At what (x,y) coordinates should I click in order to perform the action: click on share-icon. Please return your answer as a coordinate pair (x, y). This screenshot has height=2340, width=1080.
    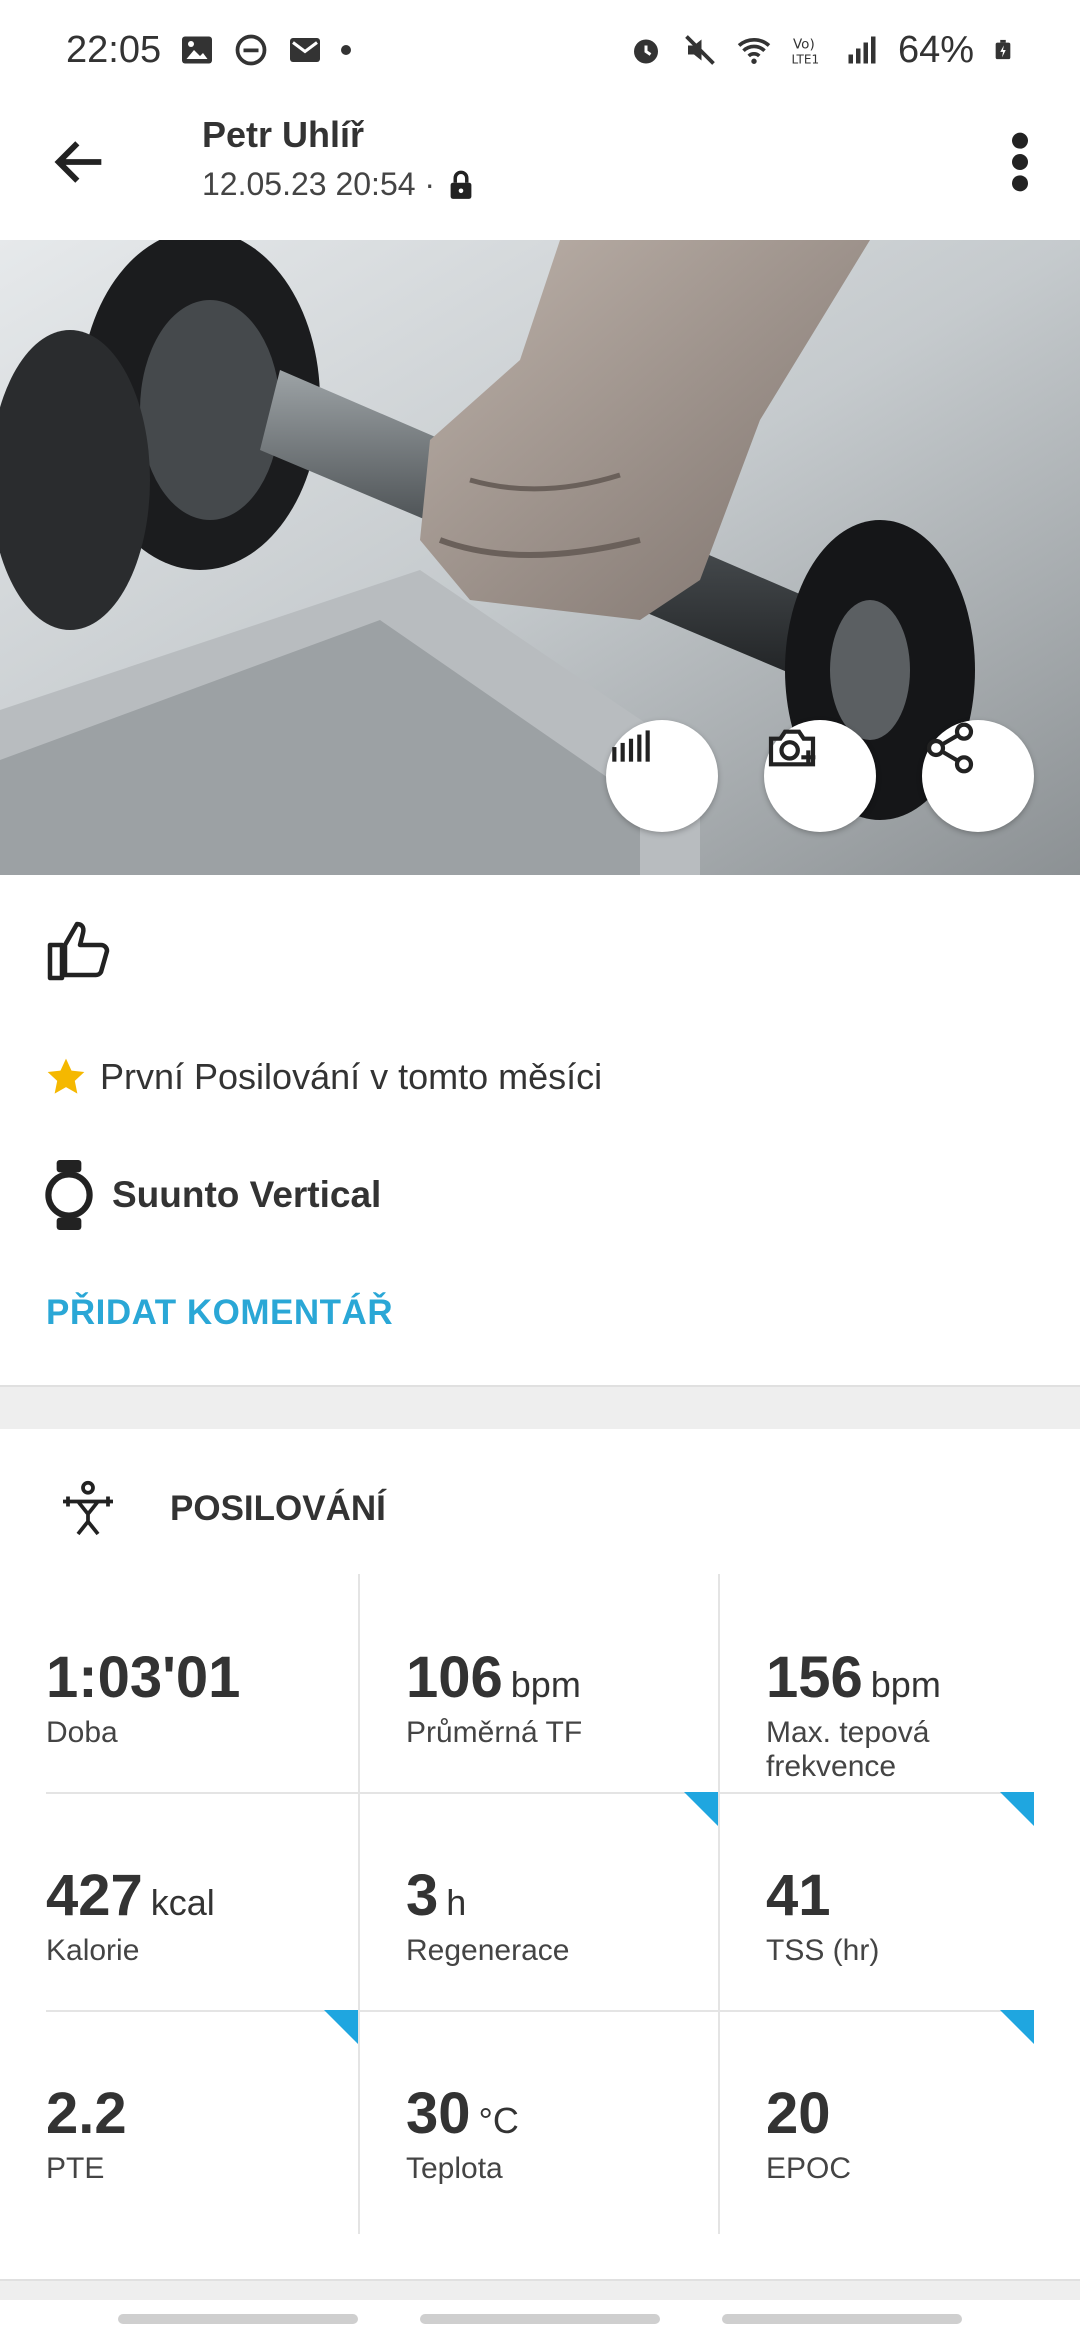
    Looking at the image, I should click on (950, 748).